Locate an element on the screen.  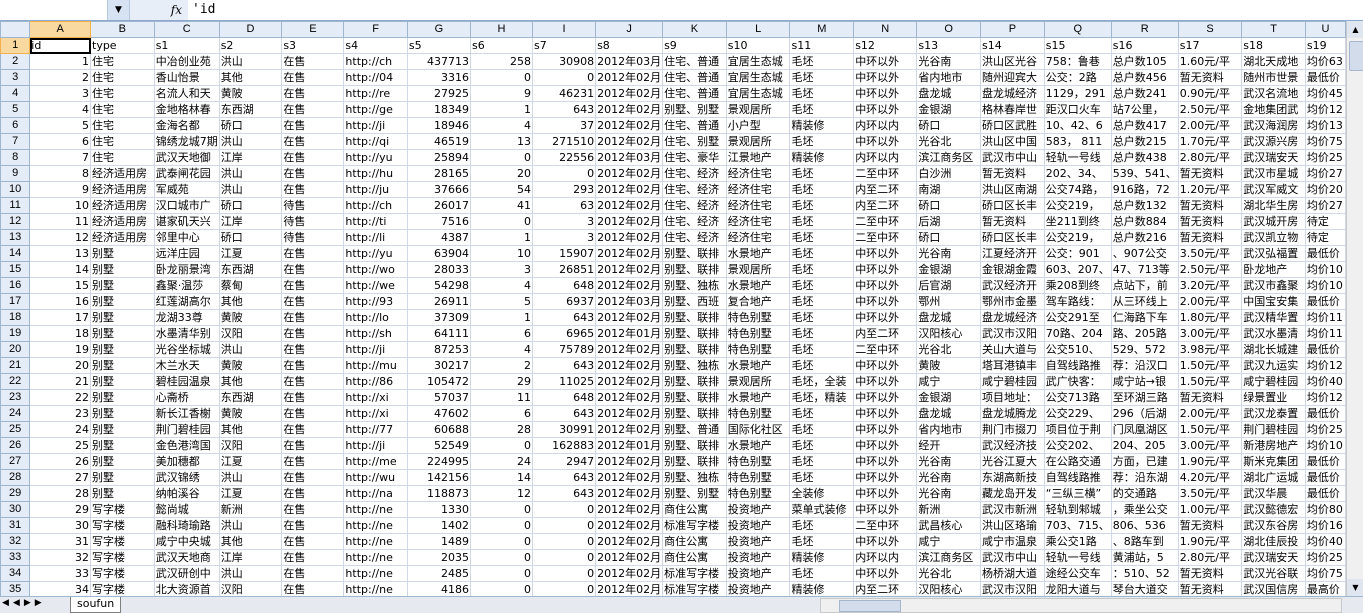
cell: 22556 is located at coordinates (564, 157).